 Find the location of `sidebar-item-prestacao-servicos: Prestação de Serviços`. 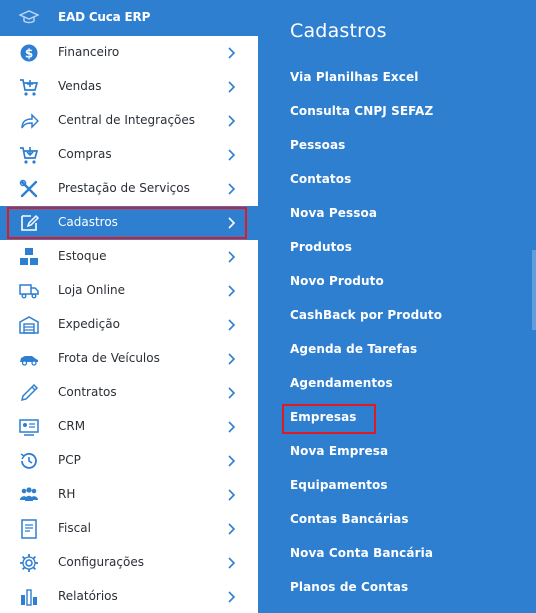

sidebar-item-prestacao-servicos: Prestação de Serviços is located at coordinates (129, 189).